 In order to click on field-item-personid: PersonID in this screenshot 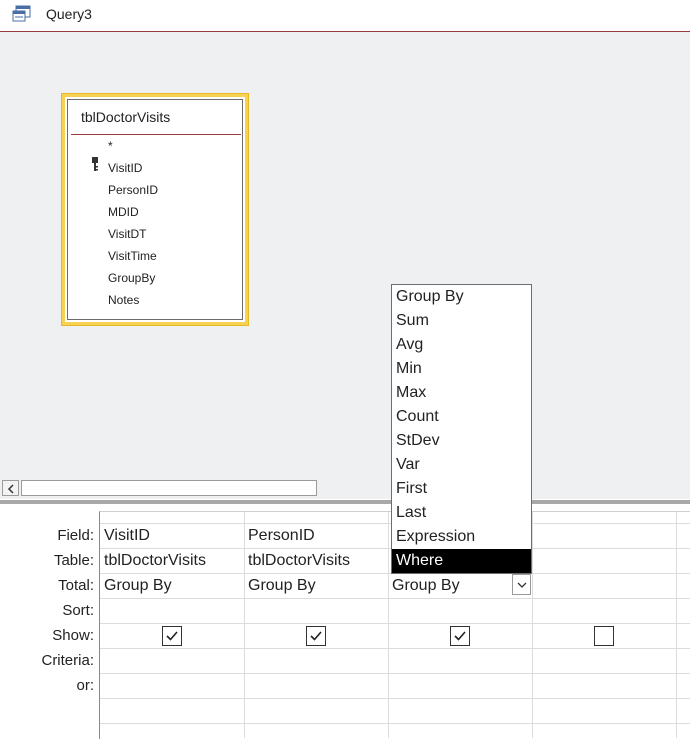, I will do `click(133, 190)`.